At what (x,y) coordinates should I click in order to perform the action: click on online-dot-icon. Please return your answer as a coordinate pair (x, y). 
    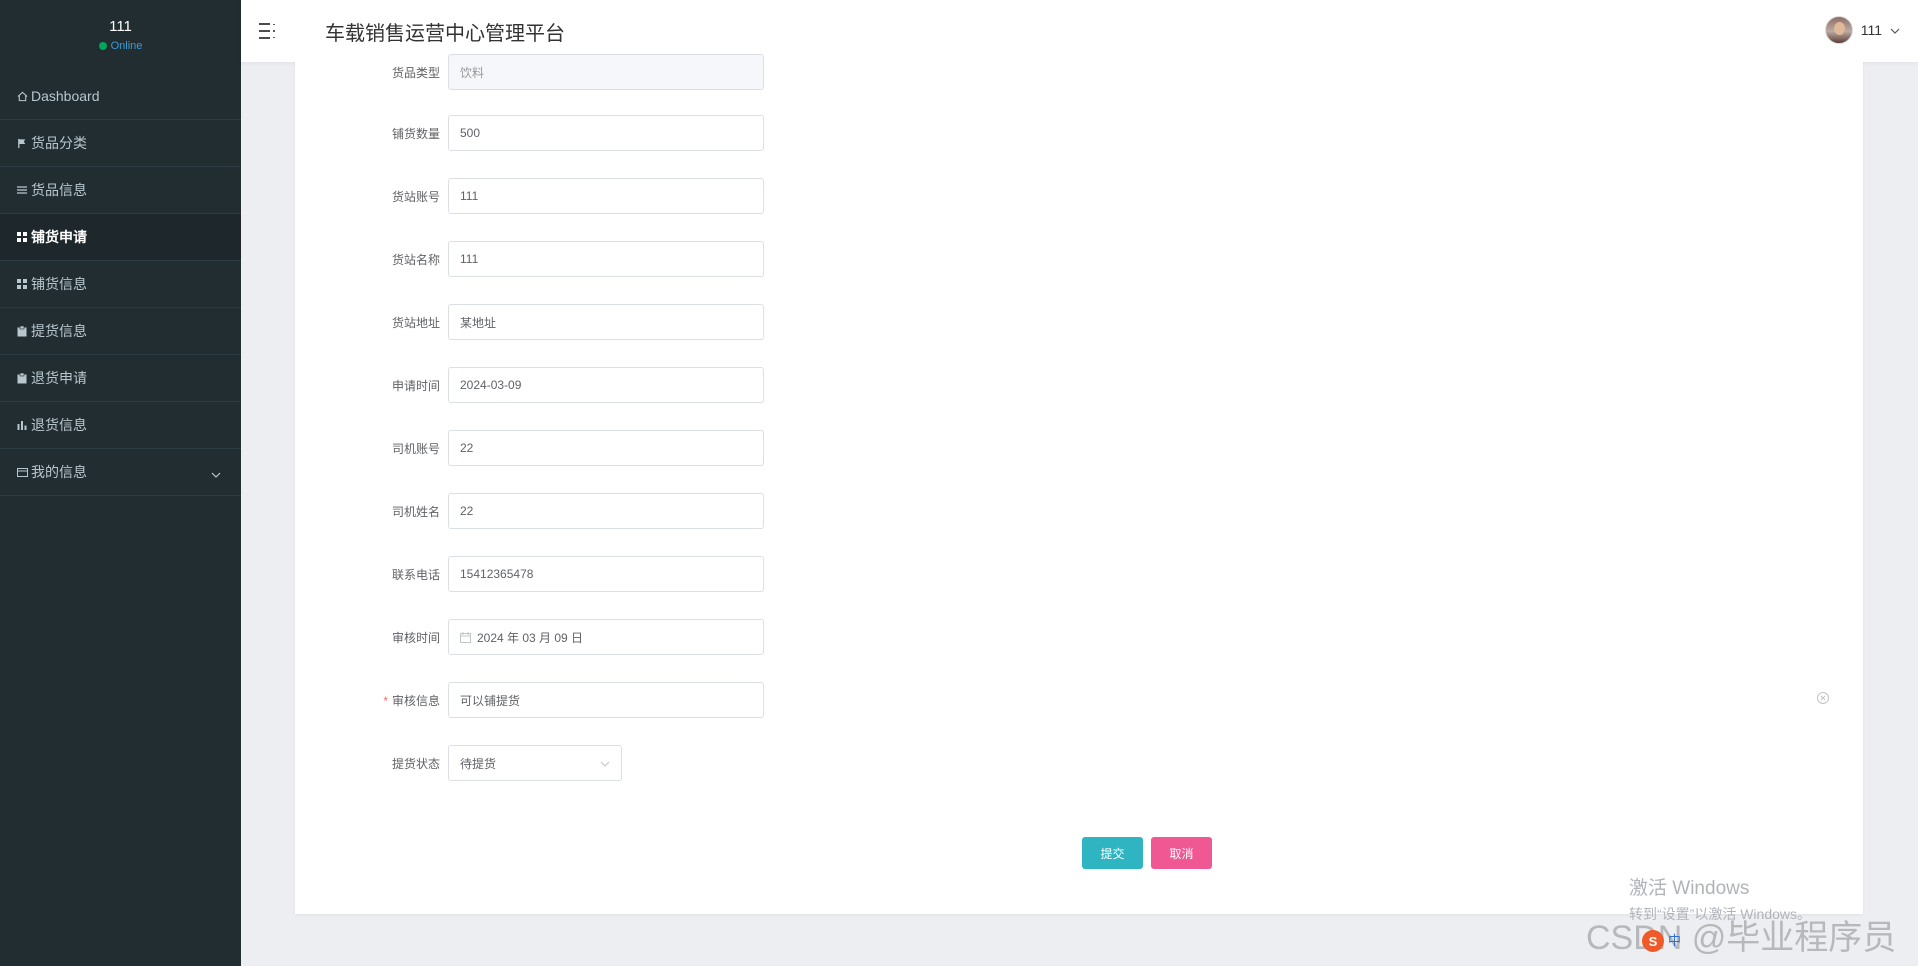
    Looking at the image, I should click on (102, 46).